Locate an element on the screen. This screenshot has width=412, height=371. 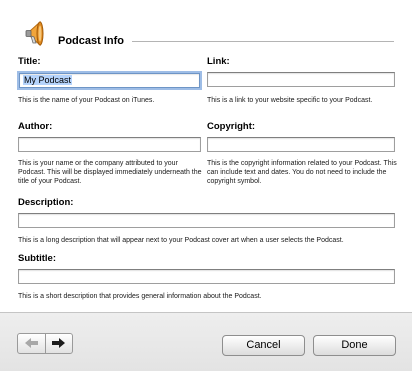
right-arrow-icon is located at coordinates (59, 344).